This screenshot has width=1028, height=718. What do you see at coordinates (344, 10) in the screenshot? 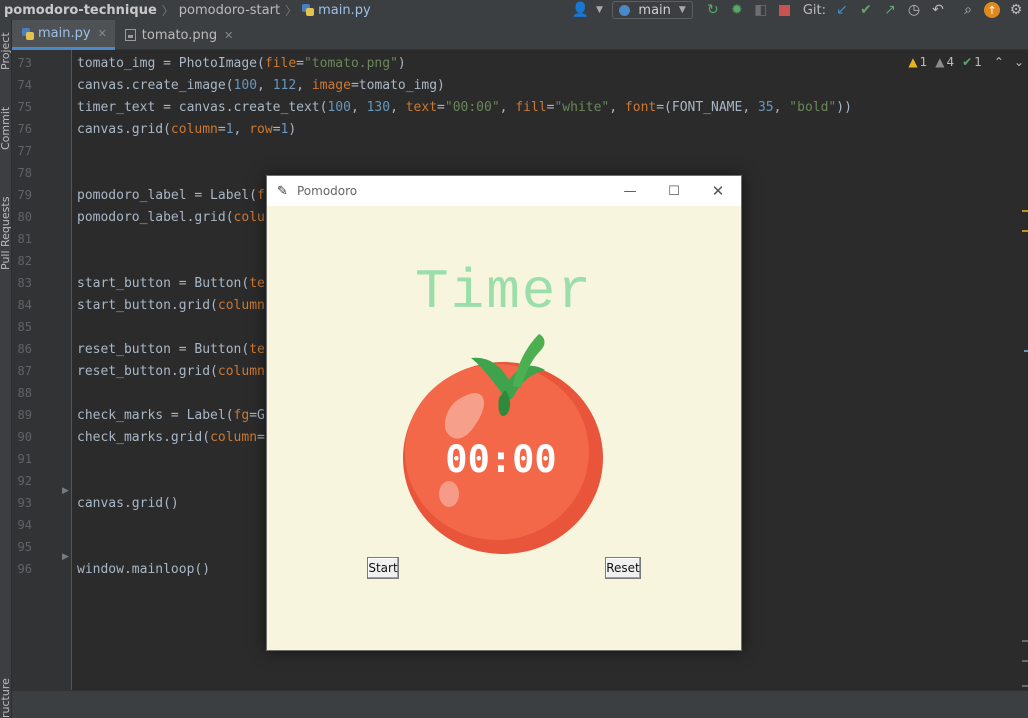
I see `breadcrumb-file-label: main.py` at bounding box center [344, 10].